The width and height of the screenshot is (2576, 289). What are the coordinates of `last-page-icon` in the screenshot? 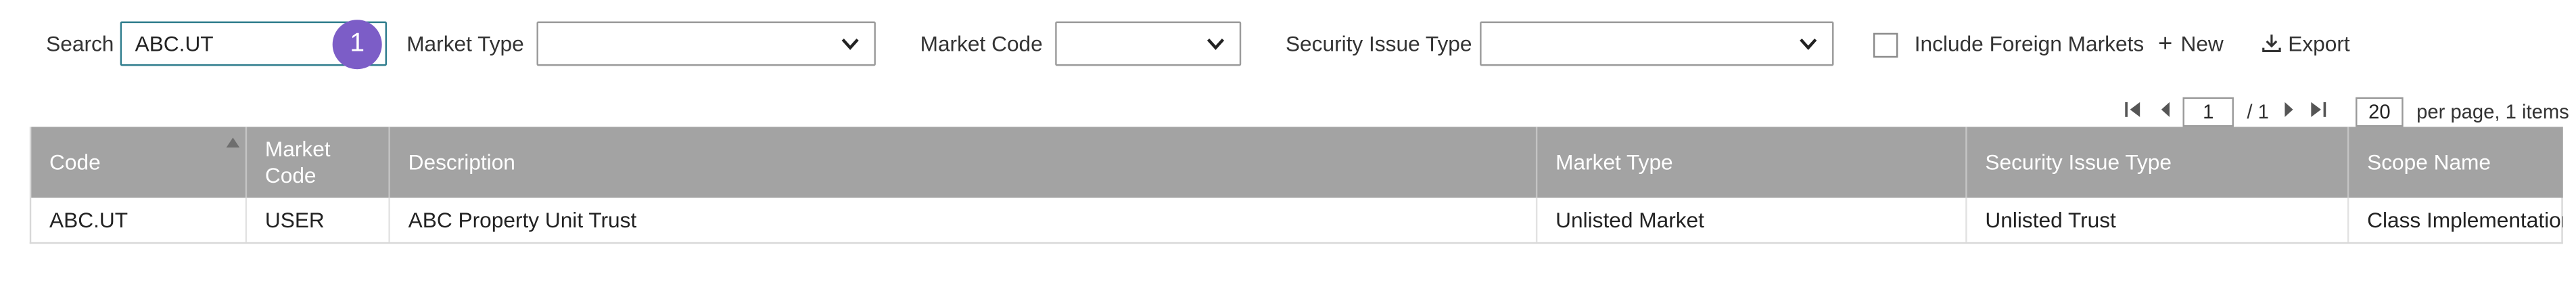 It's located at (2319, 109).